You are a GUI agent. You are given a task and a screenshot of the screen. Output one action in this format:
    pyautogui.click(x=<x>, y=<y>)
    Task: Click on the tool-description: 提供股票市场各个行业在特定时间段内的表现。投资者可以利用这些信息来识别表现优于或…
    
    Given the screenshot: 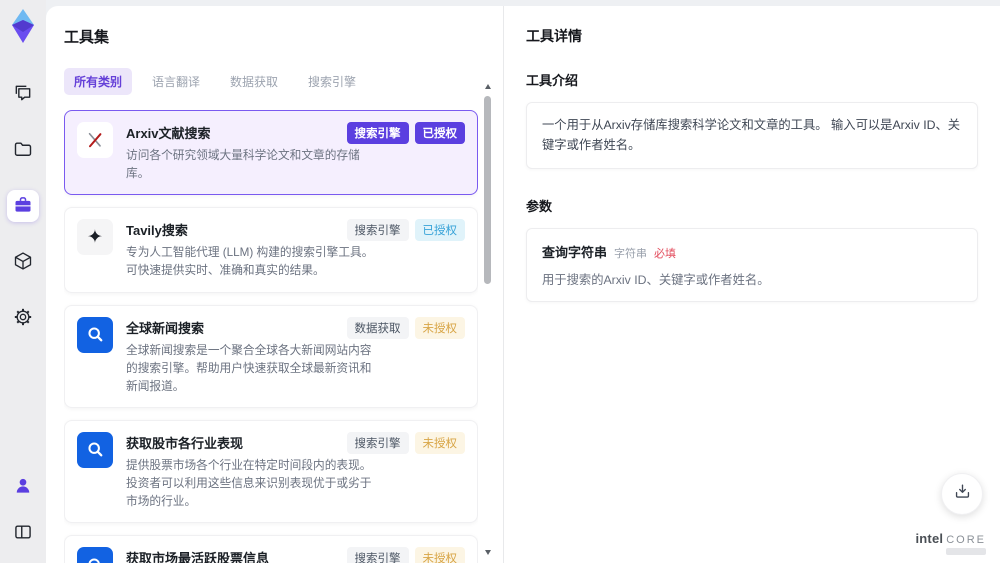 What is the action you would take?
    pyautogui.click(x=249, y=483)
    